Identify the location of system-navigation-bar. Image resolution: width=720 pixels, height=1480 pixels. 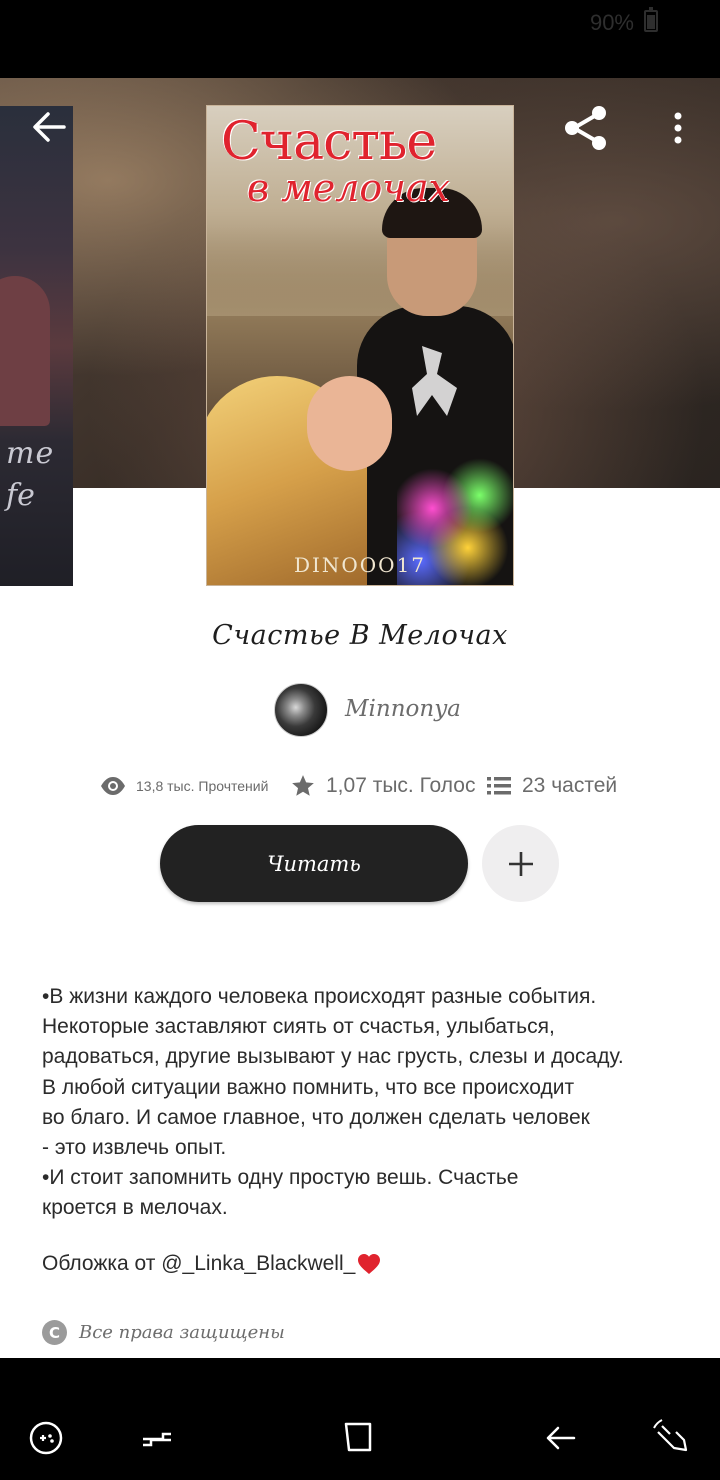
(360, 1419).